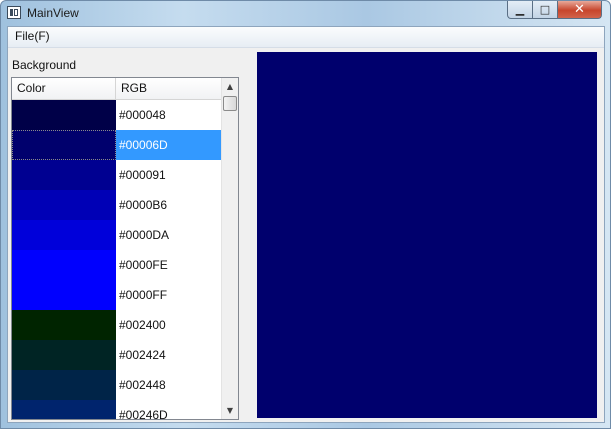 Image resolution: width=611 pixels, height=429 pixels. What do you see at coordinates (14, 12) in the screenshot?
I see `app-icon` at bounding box center [14, 12].